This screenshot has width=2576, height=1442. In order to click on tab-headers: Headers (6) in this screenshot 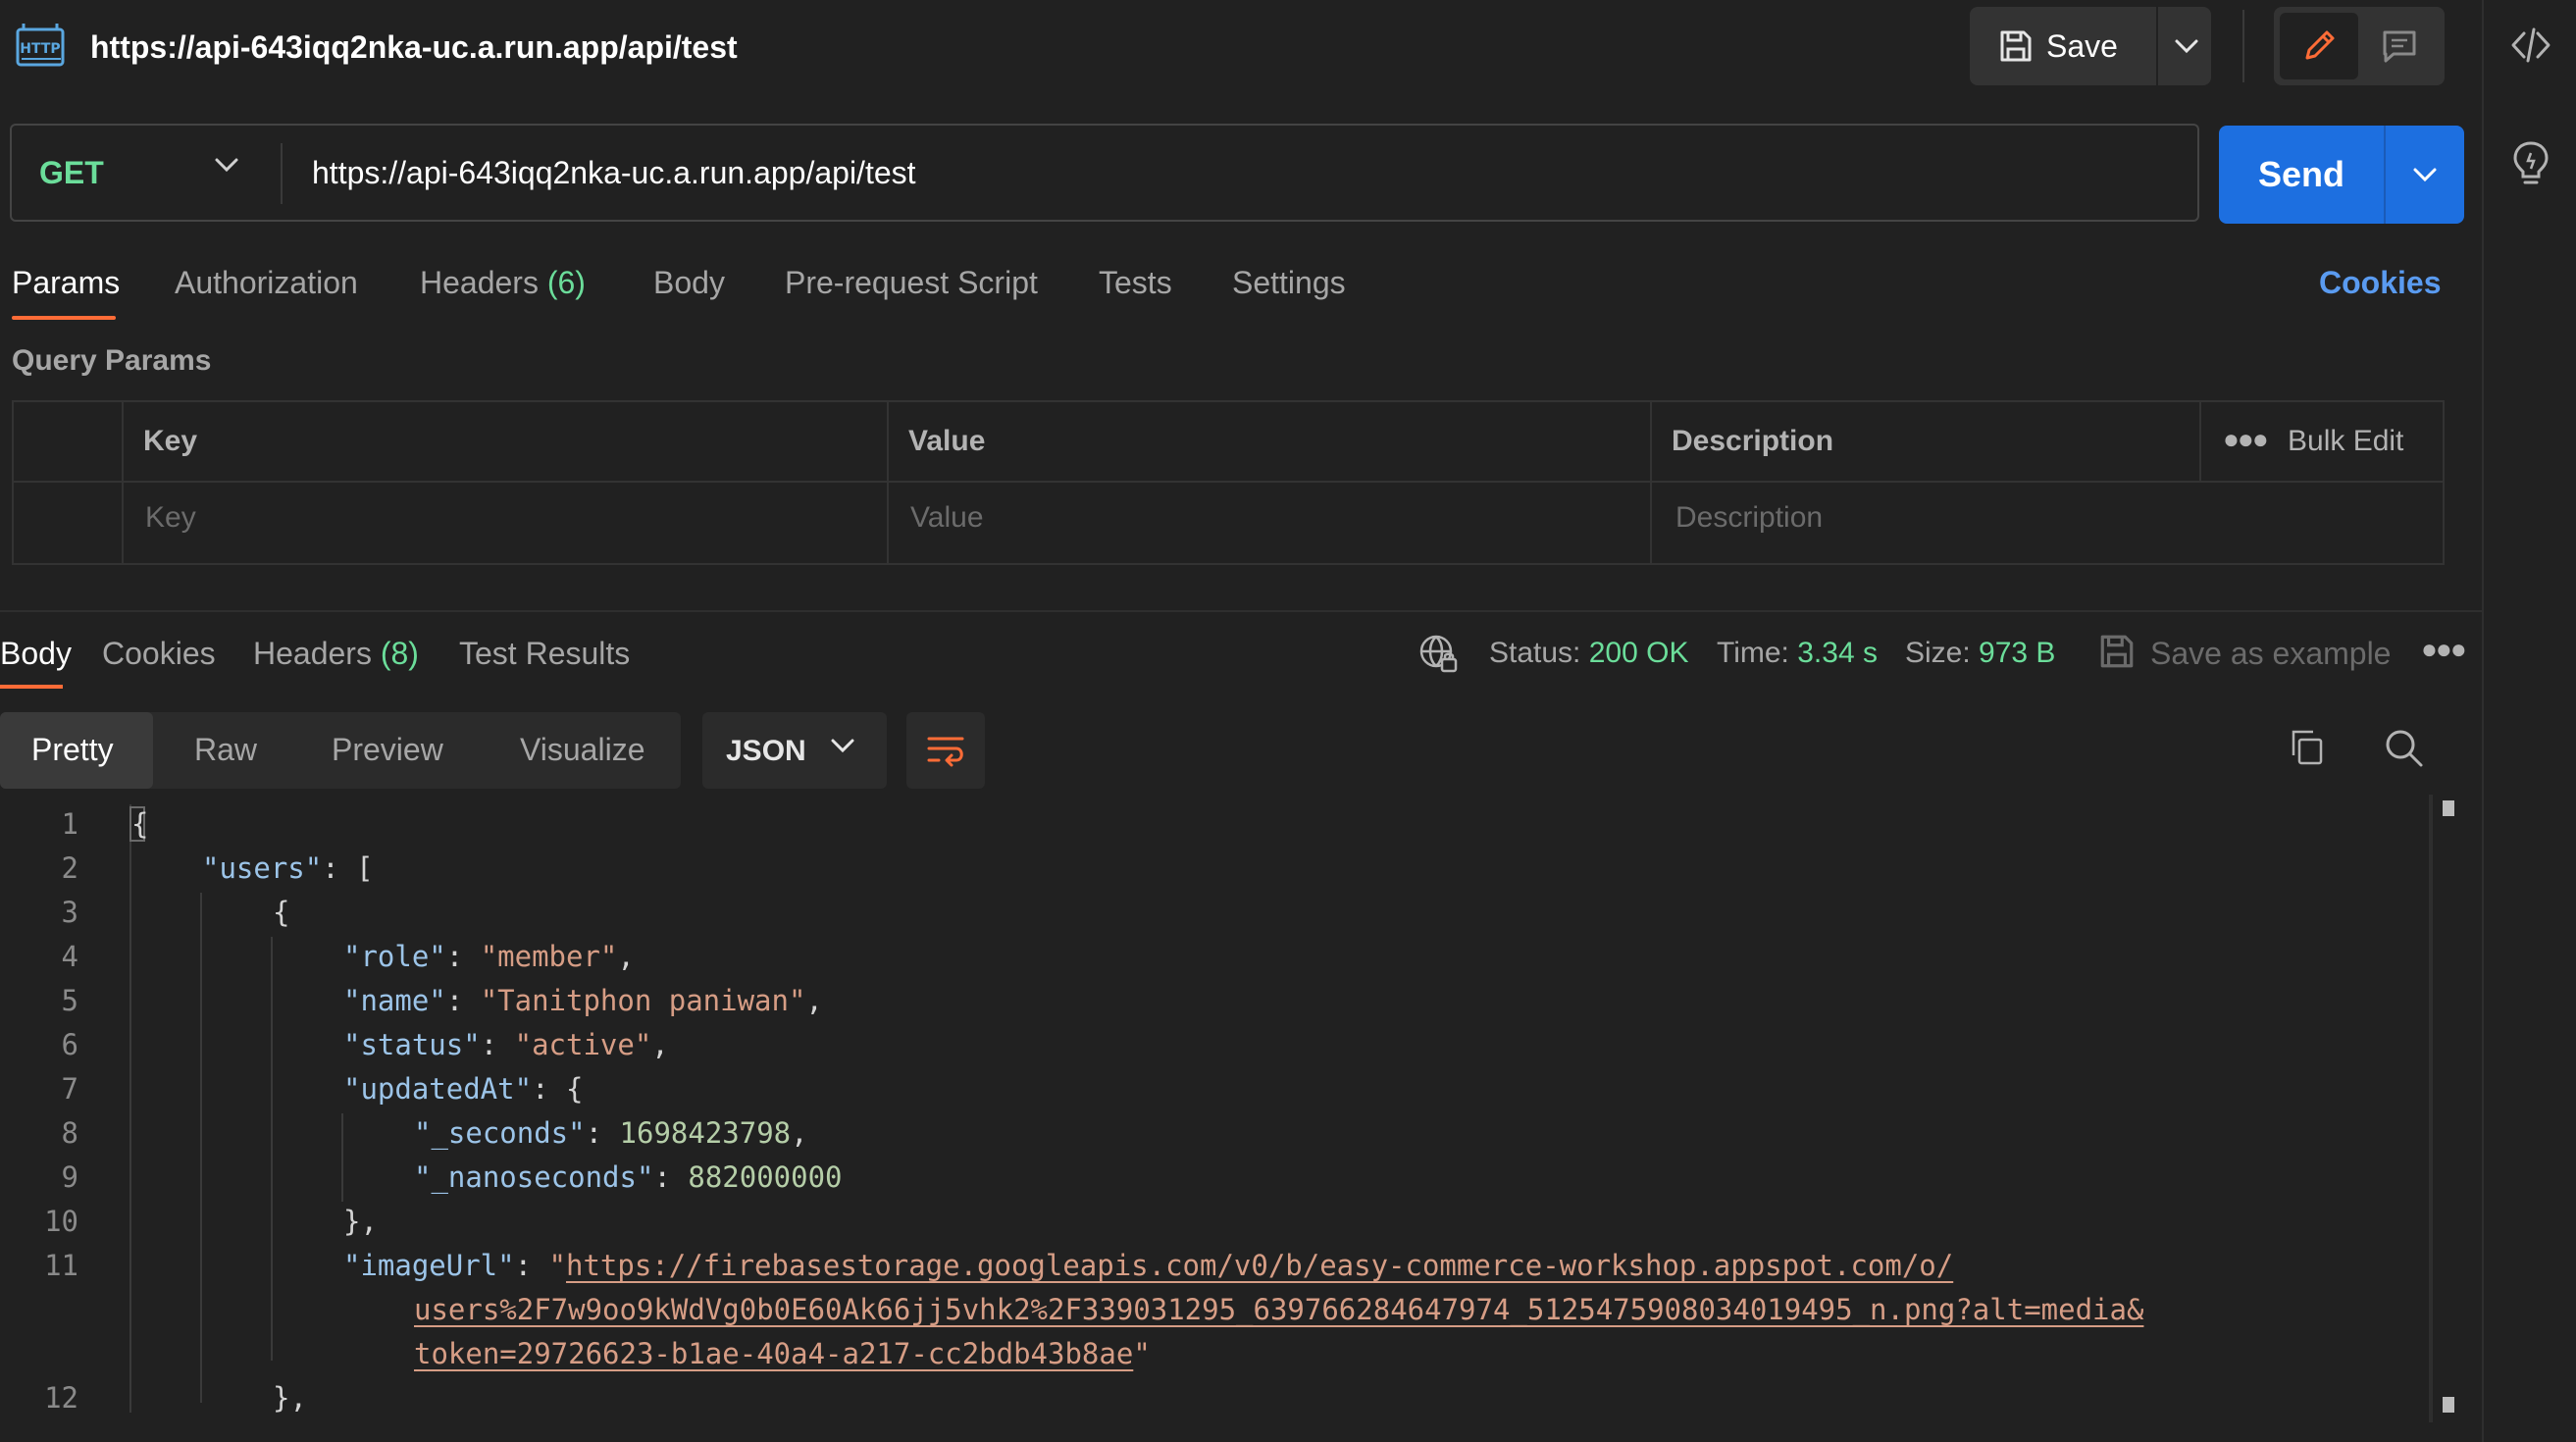, I will do `click(503, 282)`.